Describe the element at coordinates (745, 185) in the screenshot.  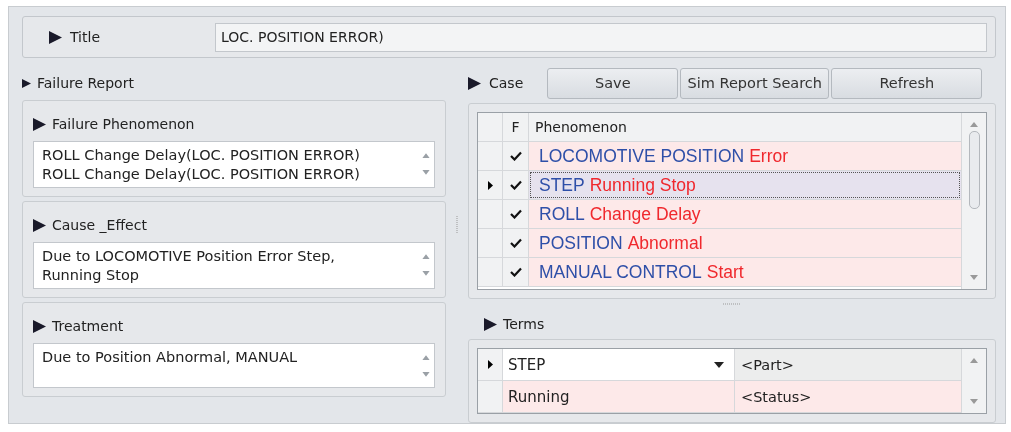
I see `phenomenon-cell: STEP Running Stop` at that location.